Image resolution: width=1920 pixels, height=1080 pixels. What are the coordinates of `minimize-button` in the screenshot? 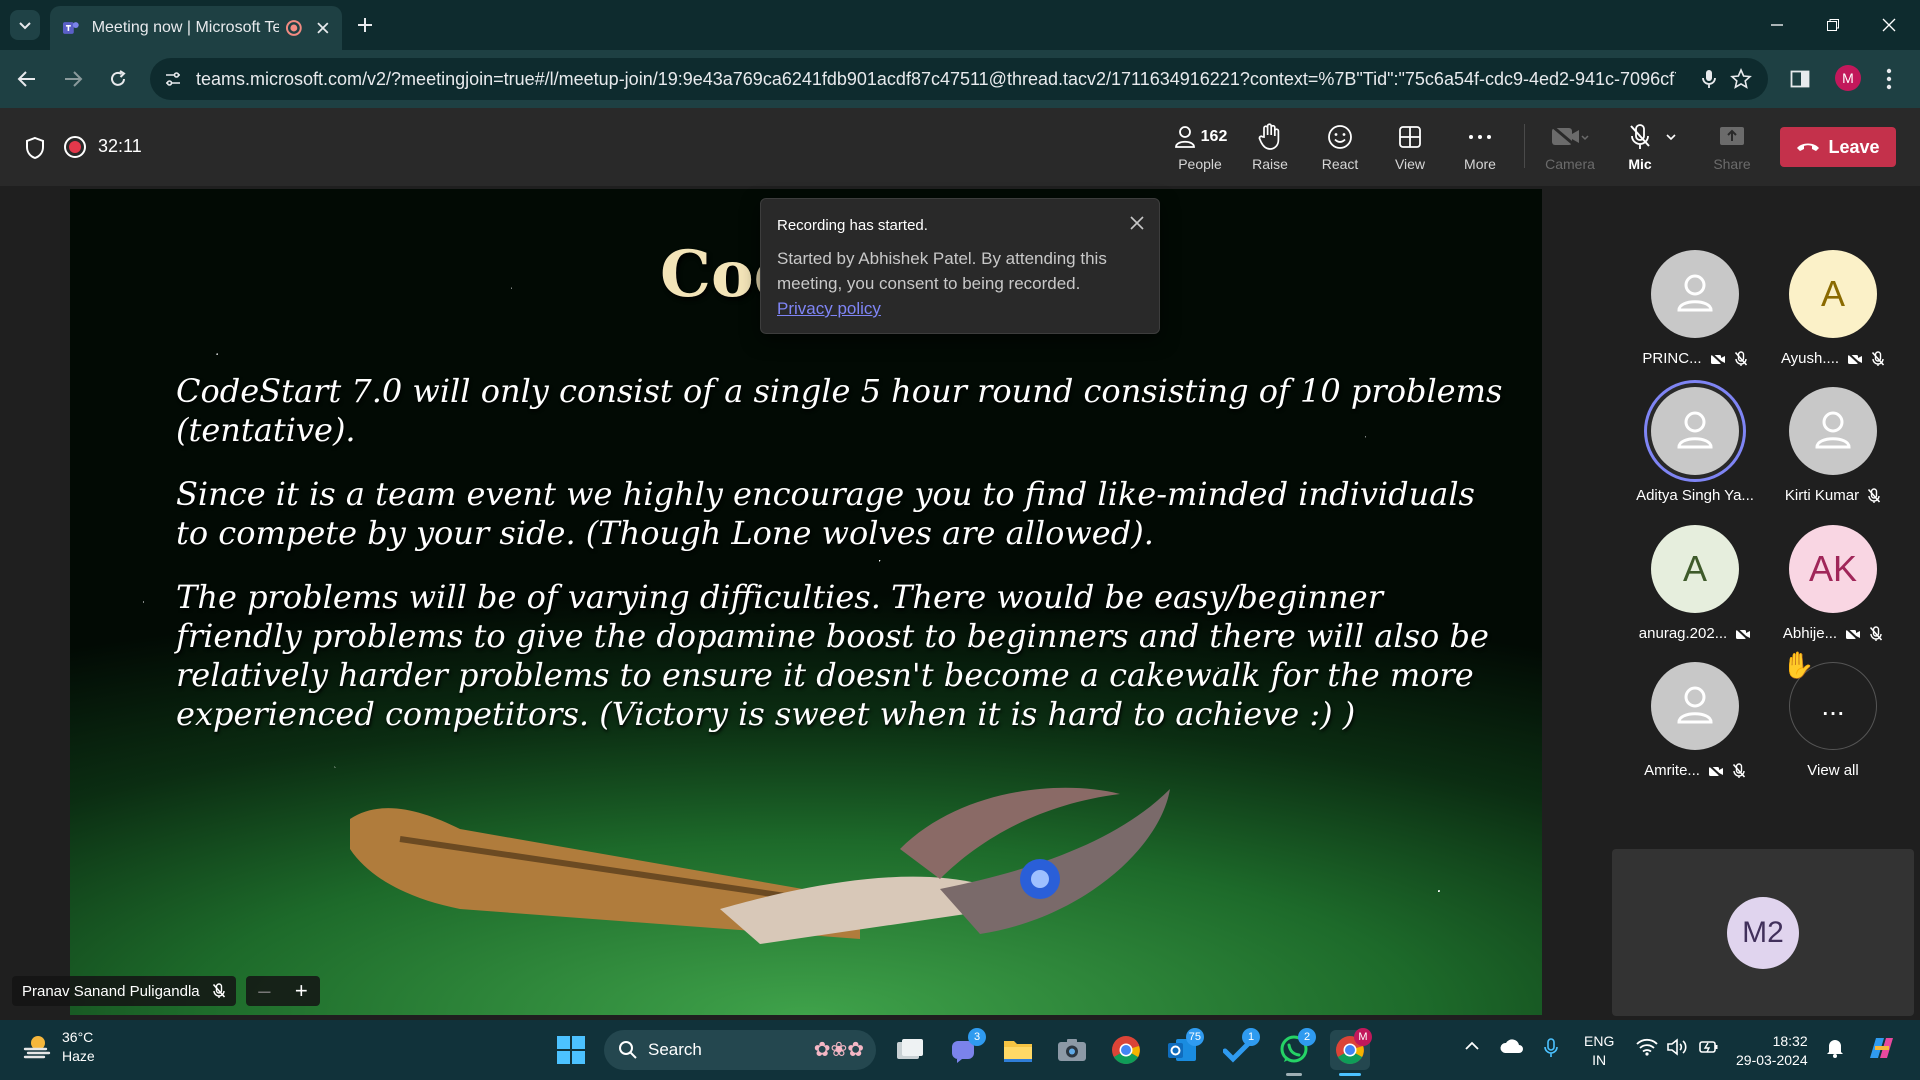 It's located at (1777, 25).